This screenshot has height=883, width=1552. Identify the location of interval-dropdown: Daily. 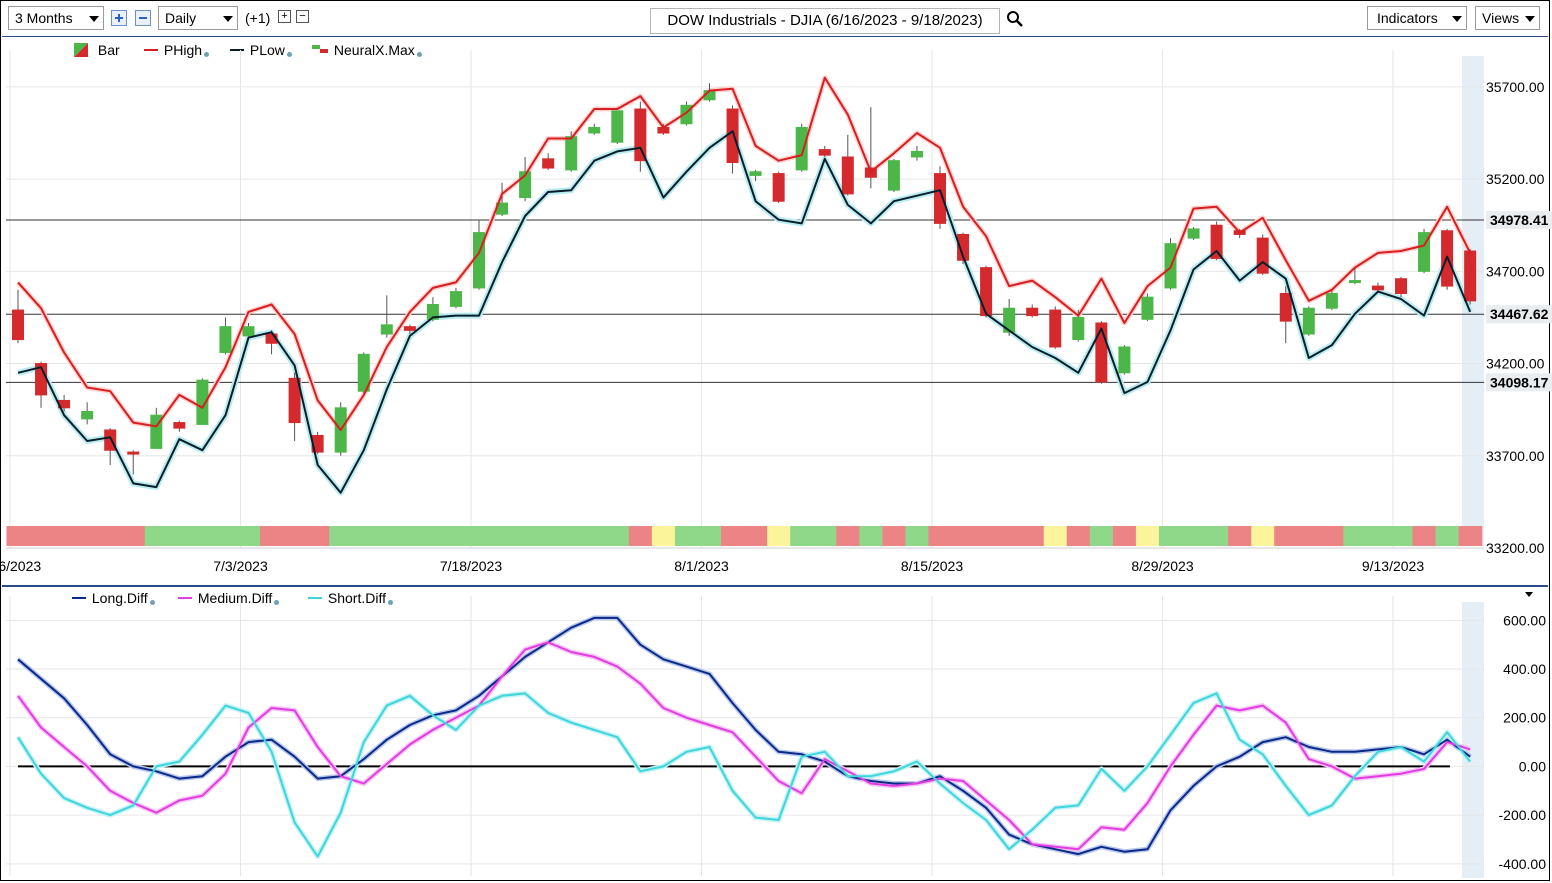
(198, 18).